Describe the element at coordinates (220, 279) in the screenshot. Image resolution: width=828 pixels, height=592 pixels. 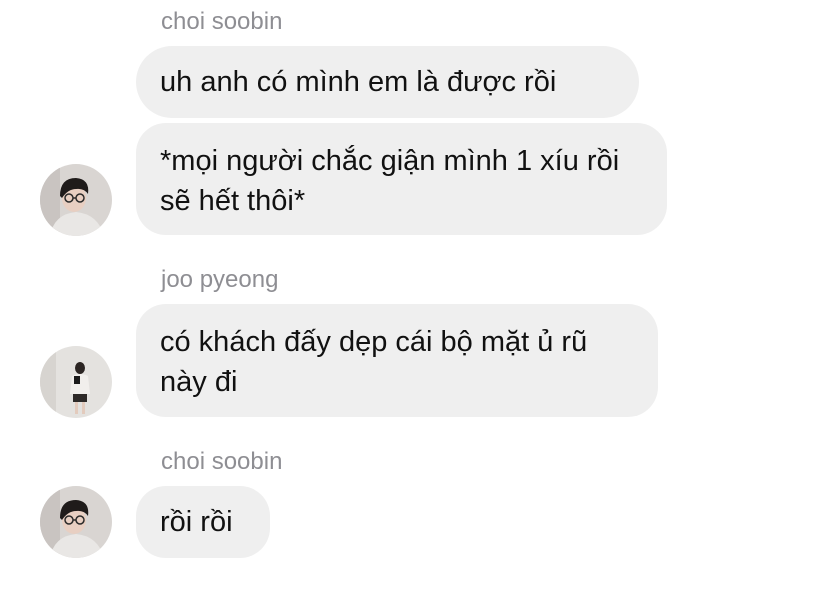
I see `sender-name: joo pyeong` at that location.